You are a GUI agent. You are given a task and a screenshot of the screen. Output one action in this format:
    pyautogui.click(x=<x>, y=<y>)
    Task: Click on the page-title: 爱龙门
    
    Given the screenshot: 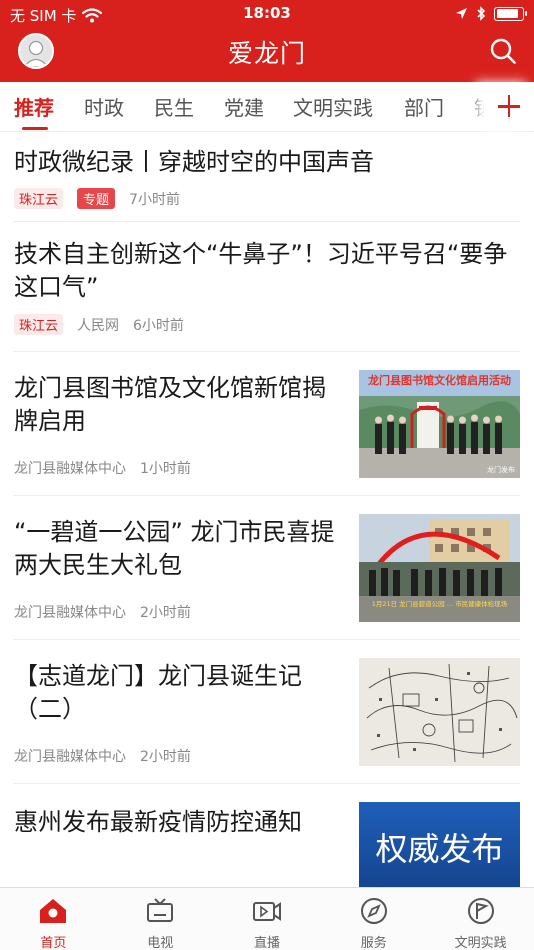 What is the action you would take?
    pyautogui.click(x=266, y=53)
    